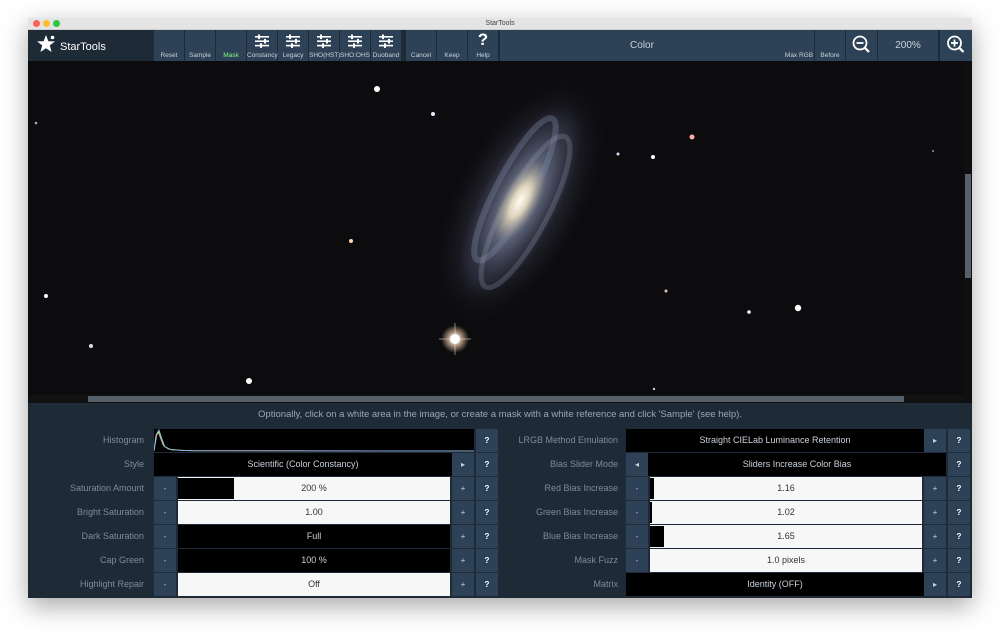 The image size is (1000, 634). Describe the element at coordinates (959, 560) in the screenshot. I see `mask-fuzz-help-button: ?` at that location.